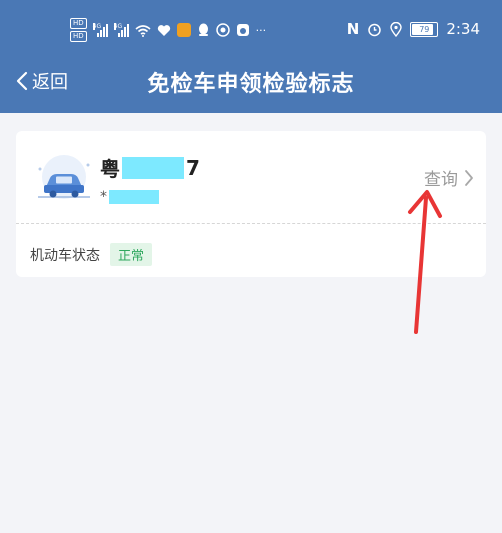 Image resolution: width=502 pixels, height=533 pixels. I want to click on status-right-icons: N 79 2:34, so click(413, 29).